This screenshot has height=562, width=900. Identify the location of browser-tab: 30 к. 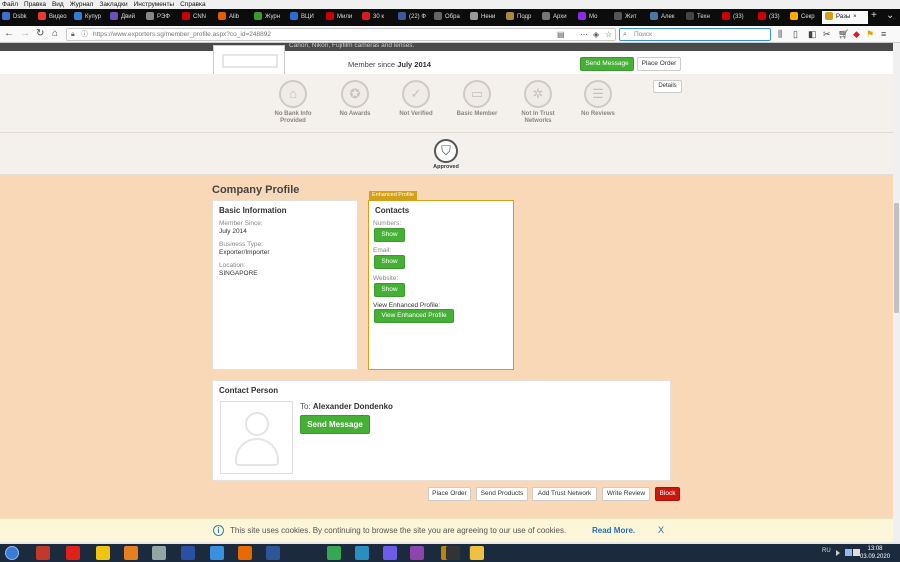
(379, 17).